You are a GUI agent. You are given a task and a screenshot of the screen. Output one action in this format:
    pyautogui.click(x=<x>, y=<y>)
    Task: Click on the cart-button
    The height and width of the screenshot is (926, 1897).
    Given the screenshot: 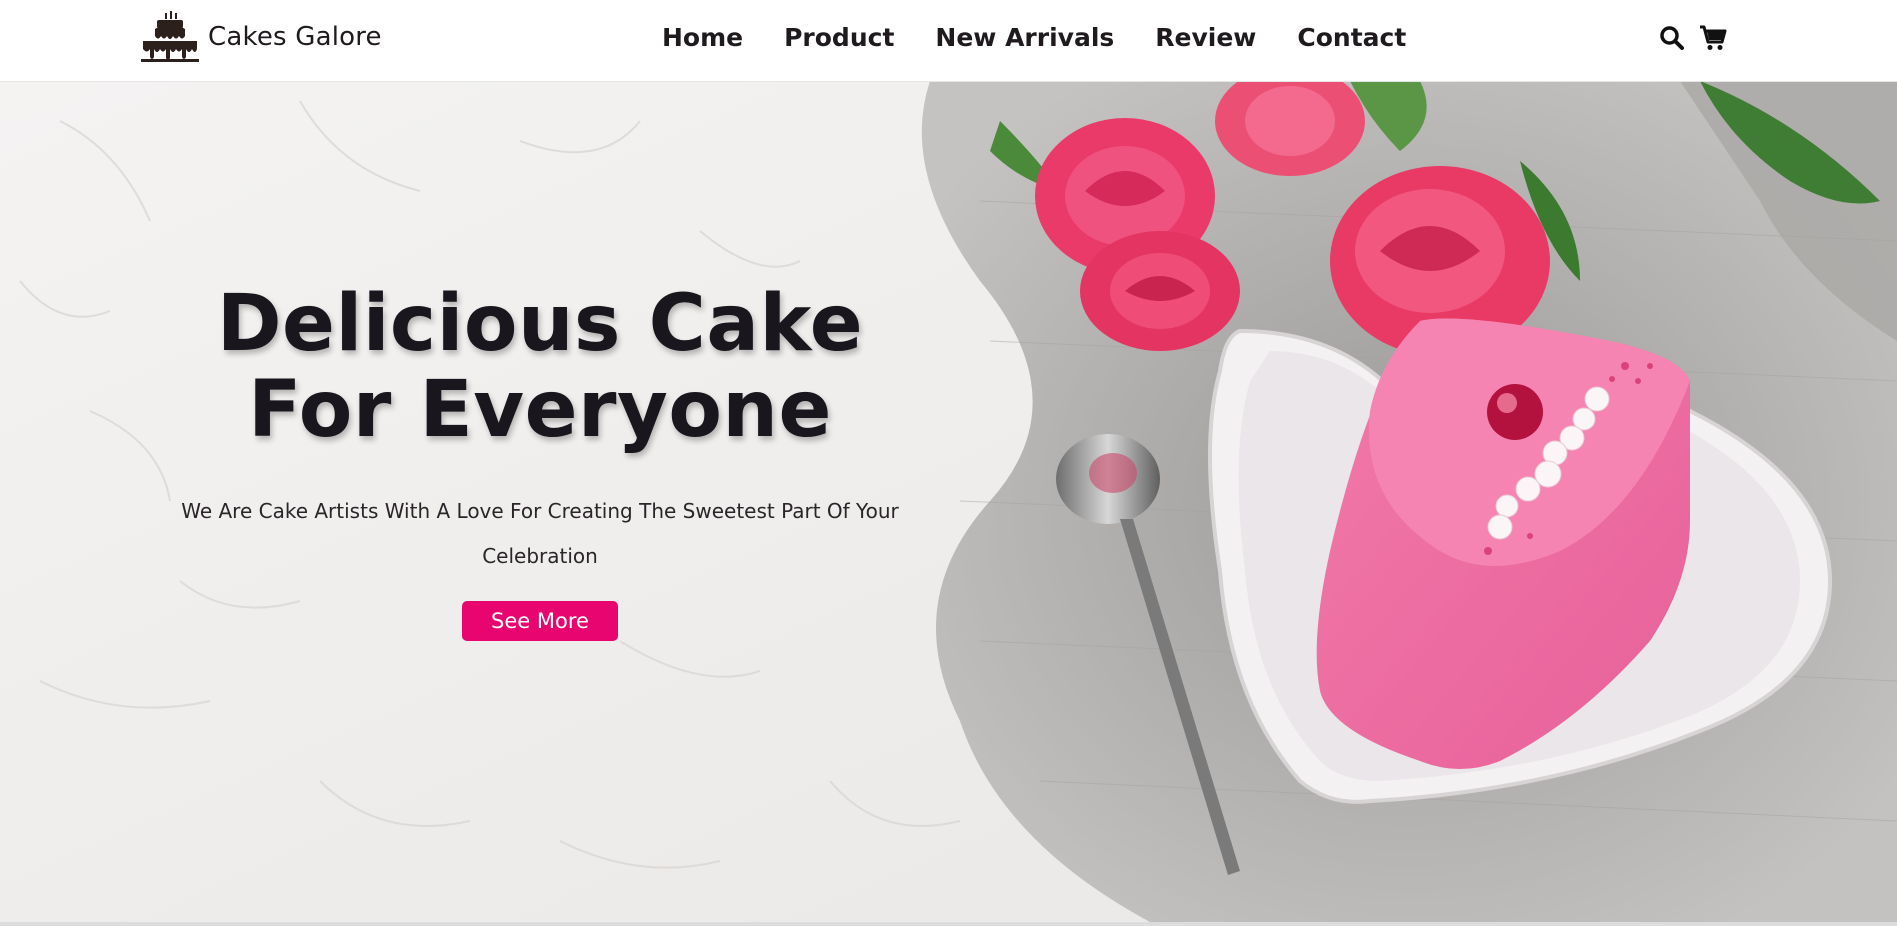 What is the action you would take?
    pyautogui.click(x=1713, y=38)
    